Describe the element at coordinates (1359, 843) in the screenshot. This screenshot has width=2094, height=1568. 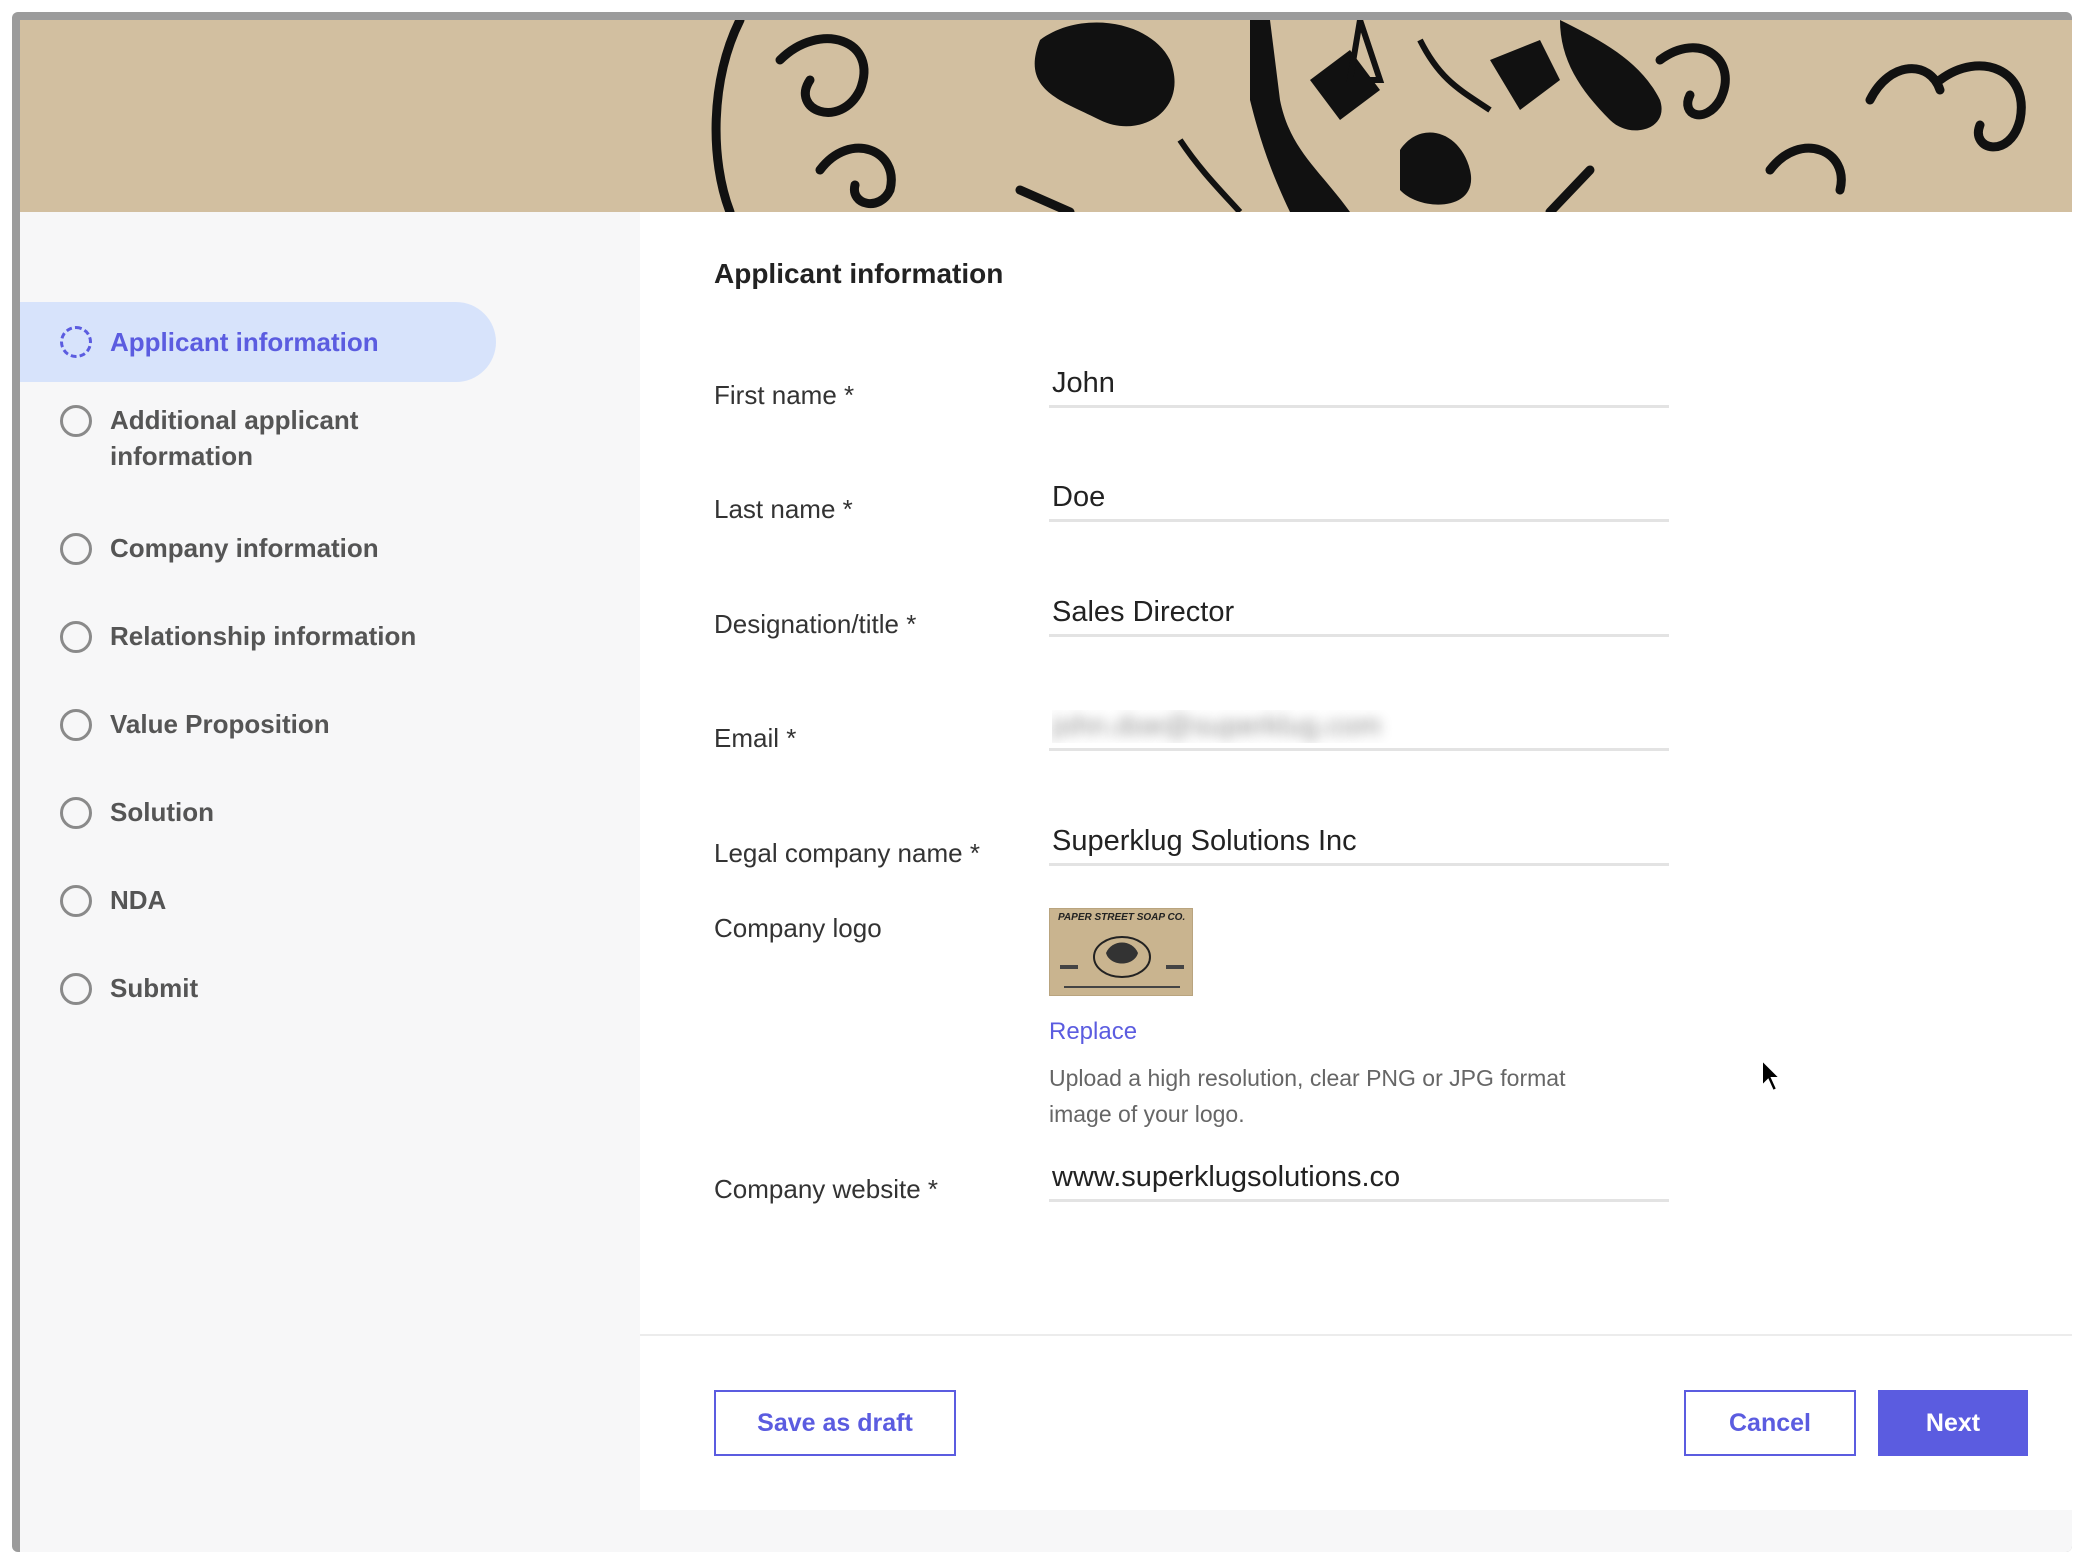
I see `legal-company-name-input` at that location.